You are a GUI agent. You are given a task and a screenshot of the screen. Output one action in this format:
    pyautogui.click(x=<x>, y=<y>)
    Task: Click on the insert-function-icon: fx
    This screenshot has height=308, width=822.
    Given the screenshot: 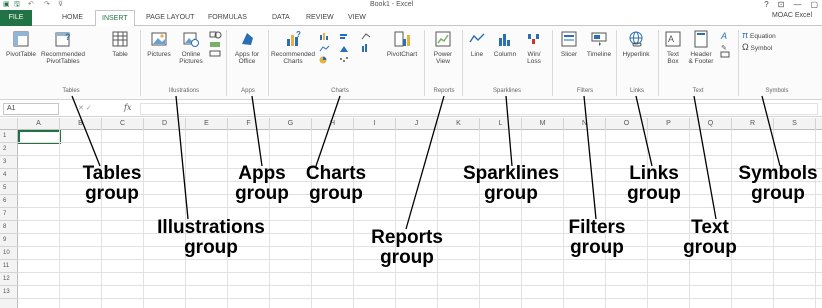 What is the action you would take?
    pyautogui.click(x=127, y=107)
    